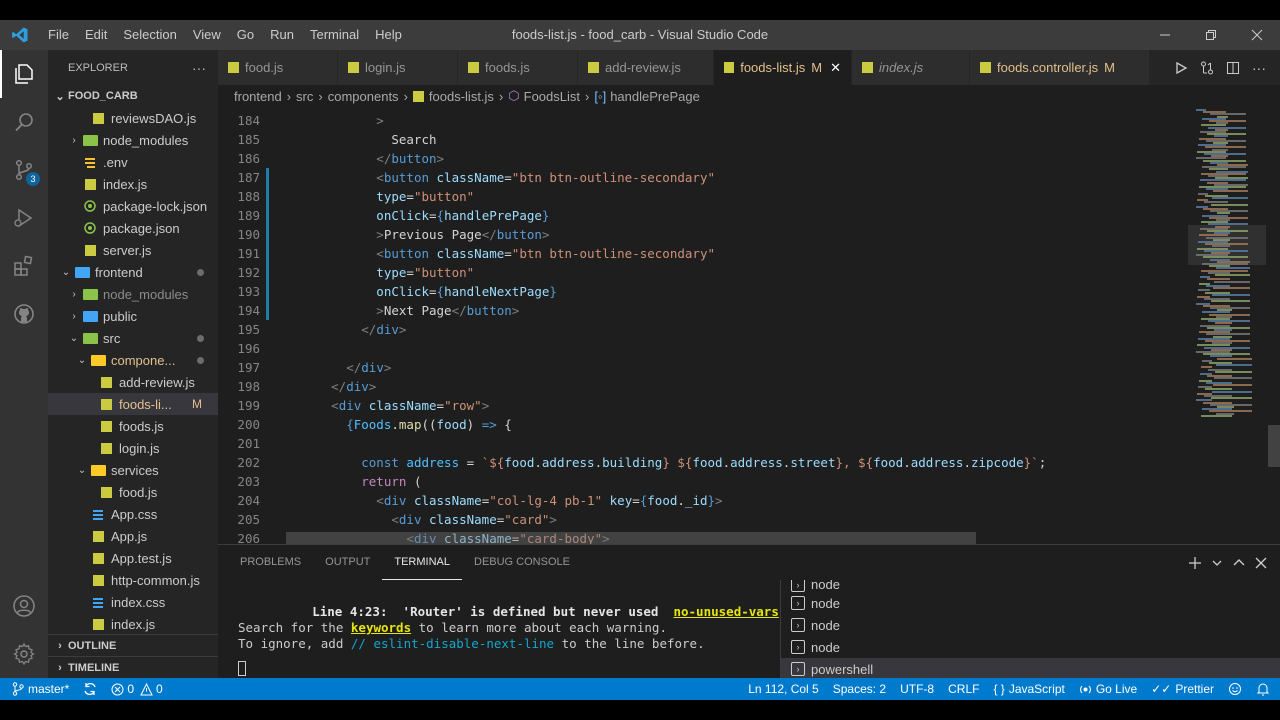 This screenshot has height=720, width=1280. I want to click on tree-item: package.json, so click(133, 228).